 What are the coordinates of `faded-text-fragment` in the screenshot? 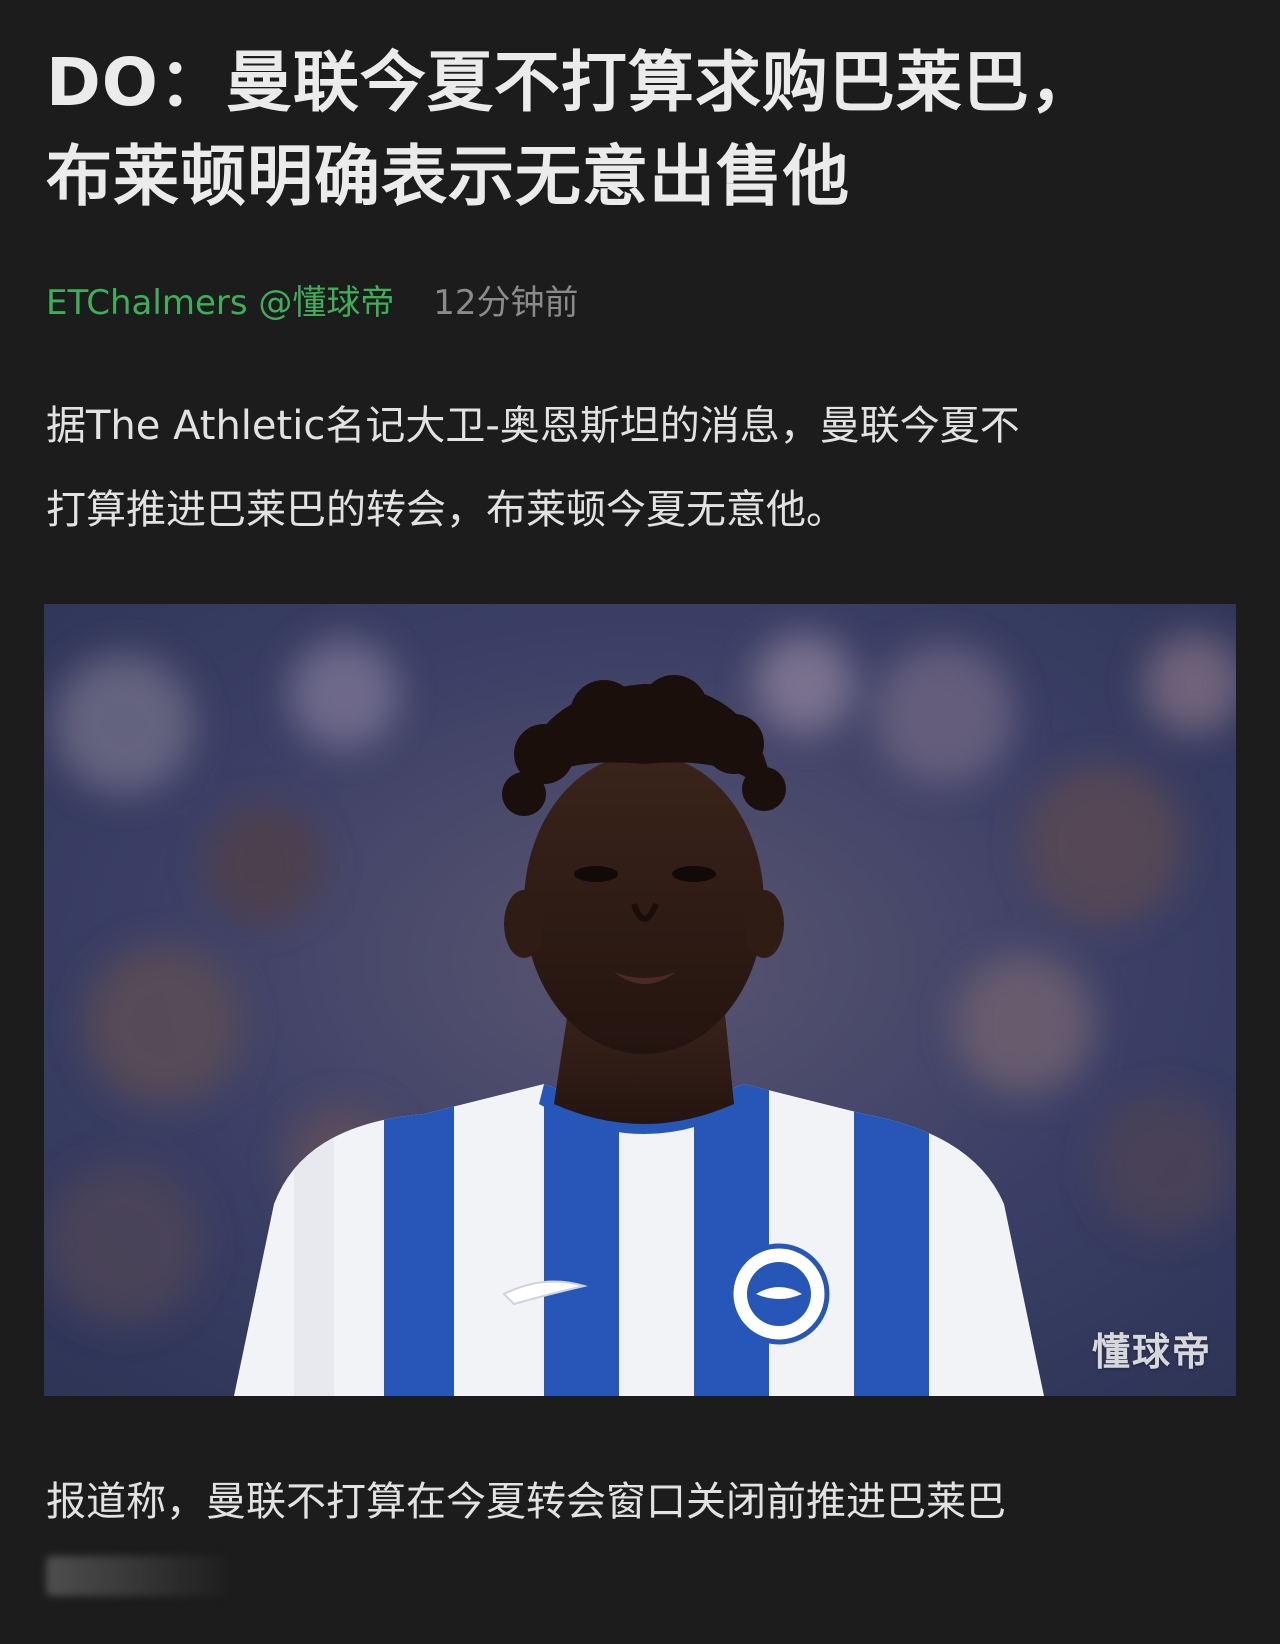 It's located at (136, 1576).